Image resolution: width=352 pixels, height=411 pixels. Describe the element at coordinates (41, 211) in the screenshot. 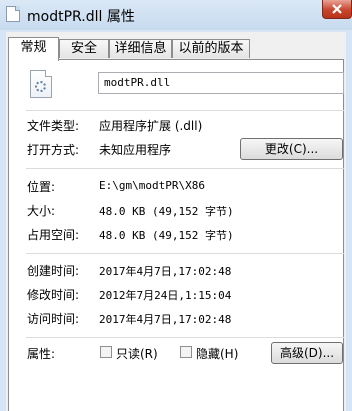

I see `size-label: 大小:` at that location.